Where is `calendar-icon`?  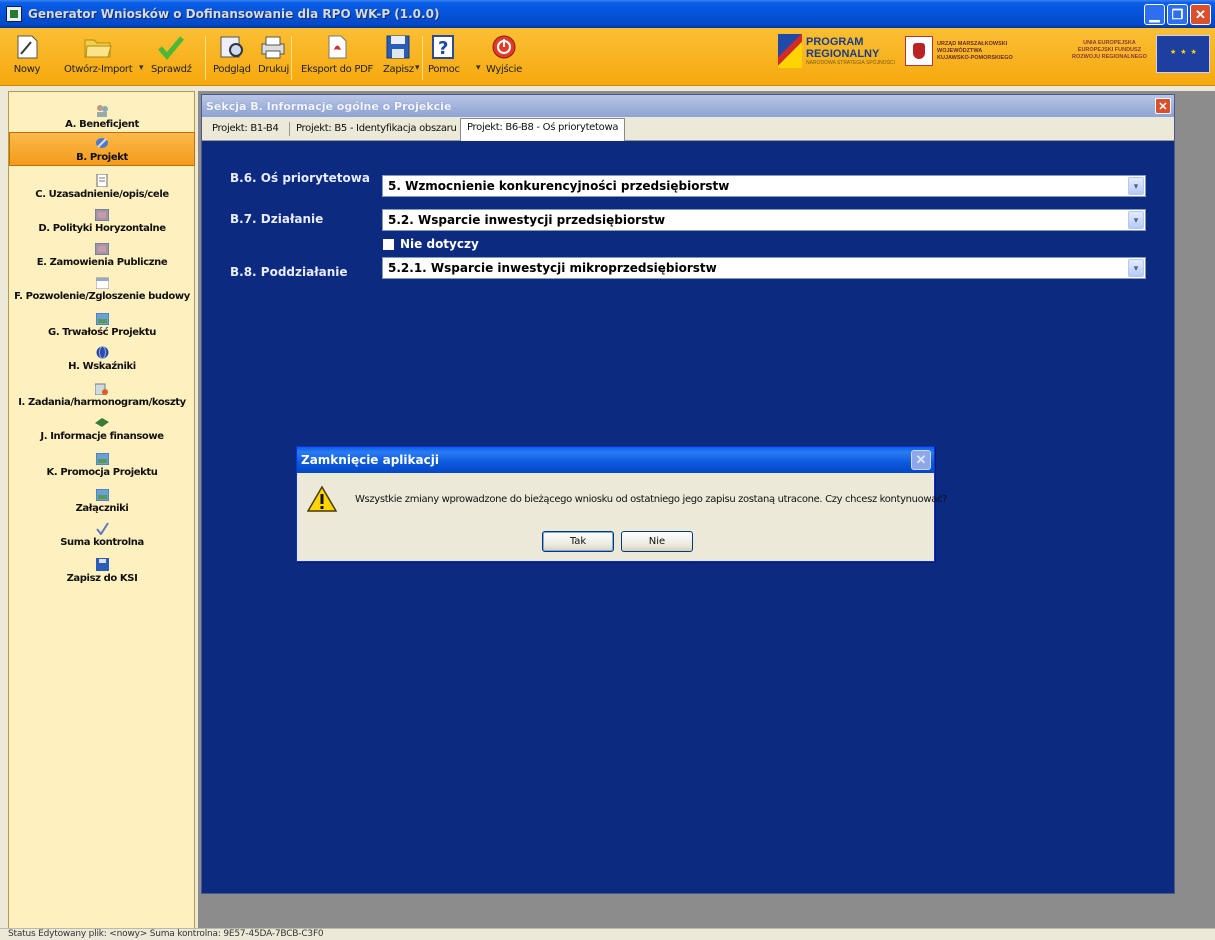
calendar-icon is located at coordinates (102, 282).